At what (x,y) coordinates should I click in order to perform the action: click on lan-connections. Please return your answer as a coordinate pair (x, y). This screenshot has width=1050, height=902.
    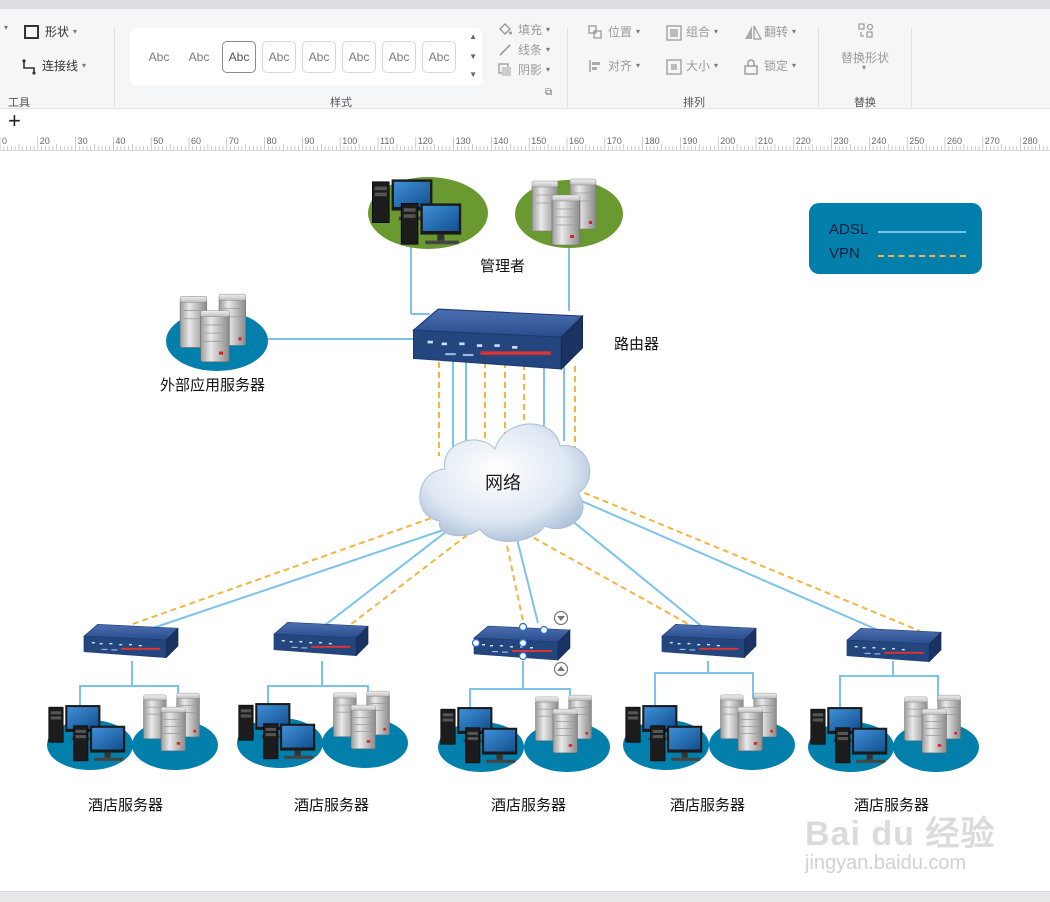
    Looking at the image, I should click on (509, 685).